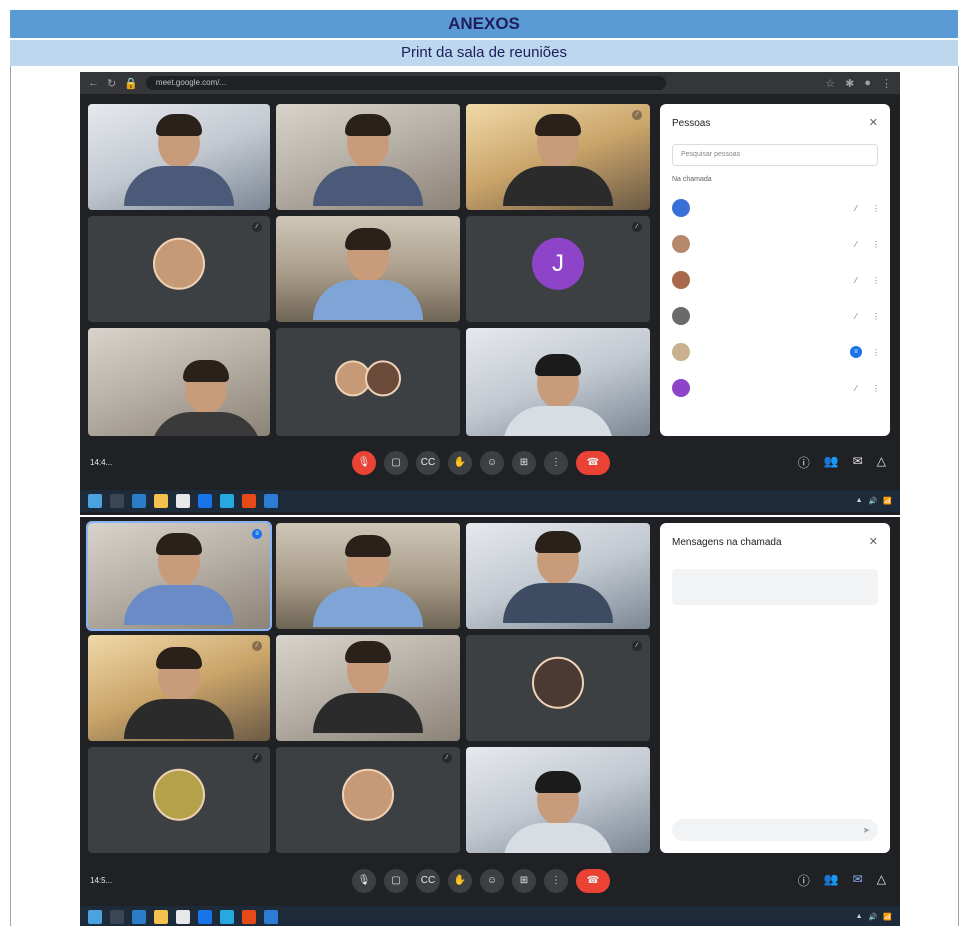  Describe the element at coordinates (10, 496) in the screenshot. I see `border-left` at that location.